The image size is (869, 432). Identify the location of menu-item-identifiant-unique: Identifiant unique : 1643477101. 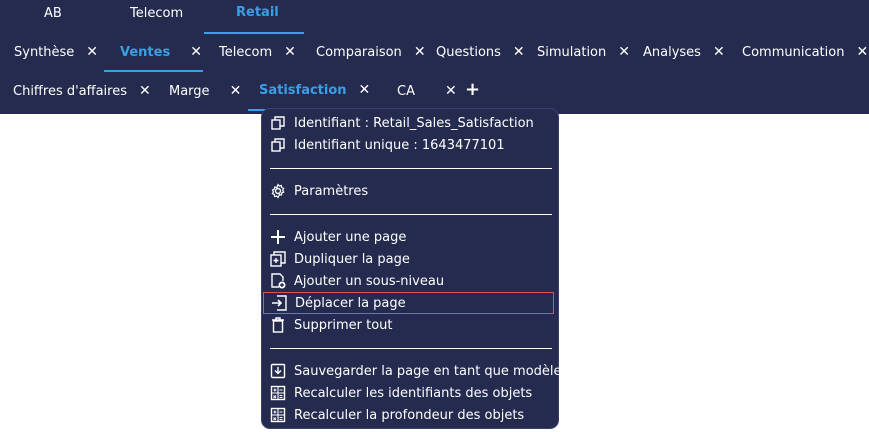
(412, 145).